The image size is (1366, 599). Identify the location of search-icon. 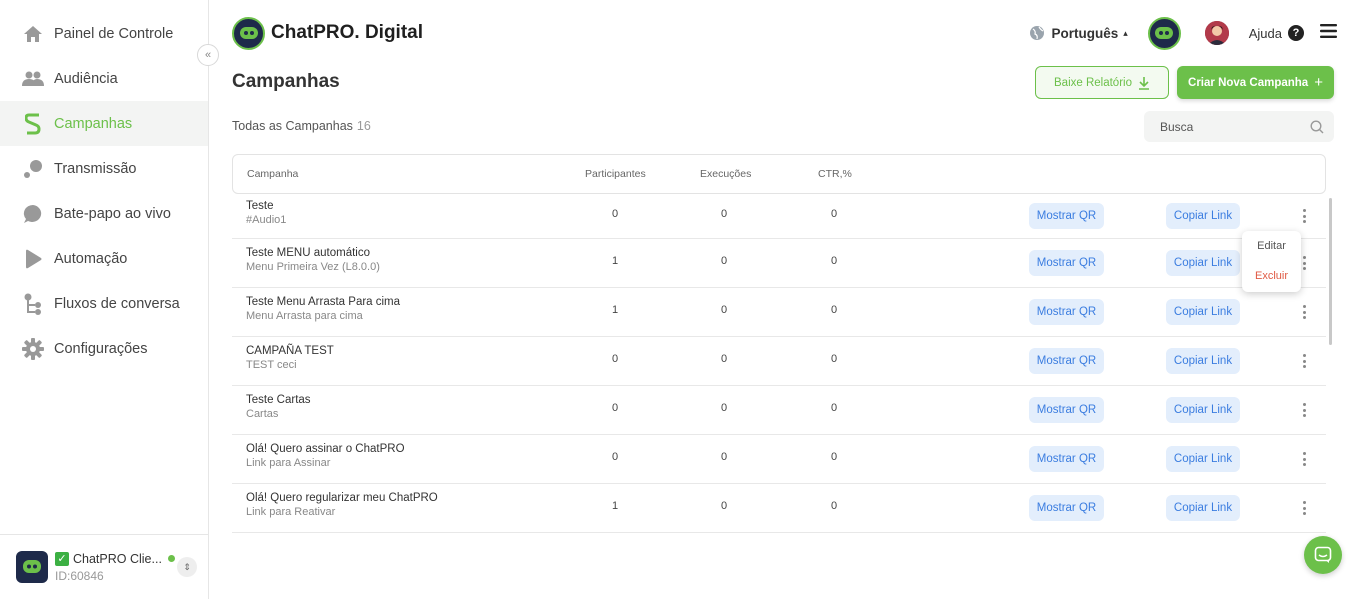
(1317, 126).